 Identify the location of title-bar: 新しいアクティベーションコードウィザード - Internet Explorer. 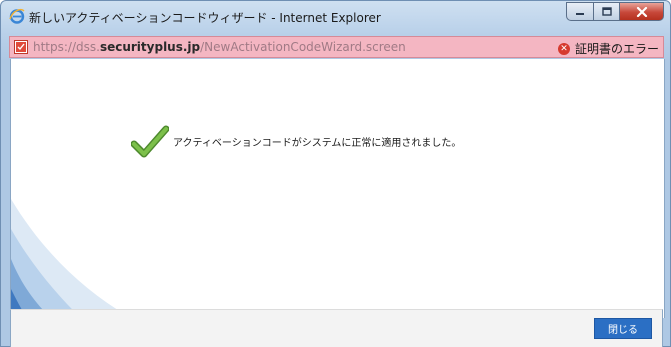
(335, 18).